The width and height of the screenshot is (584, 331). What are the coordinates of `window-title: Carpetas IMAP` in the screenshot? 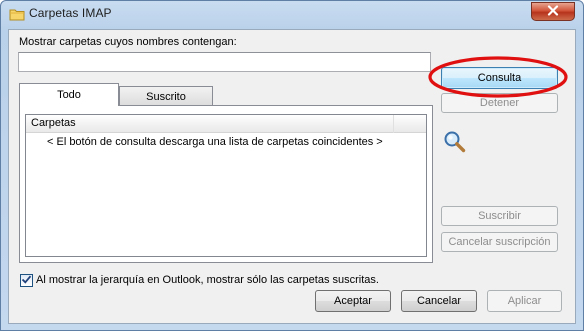 It's located at (70, 13).